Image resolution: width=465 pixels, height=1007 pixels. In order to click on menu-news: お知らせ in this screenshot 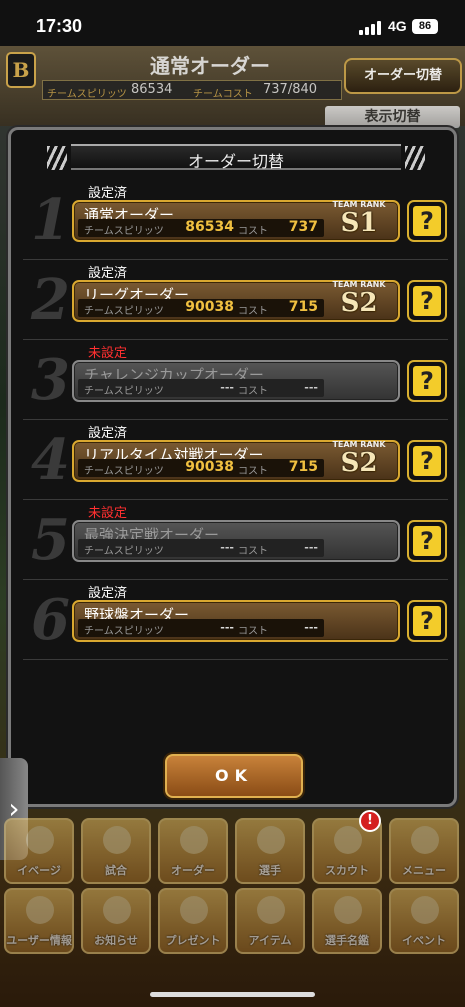, I will do `click(116, 921)`.